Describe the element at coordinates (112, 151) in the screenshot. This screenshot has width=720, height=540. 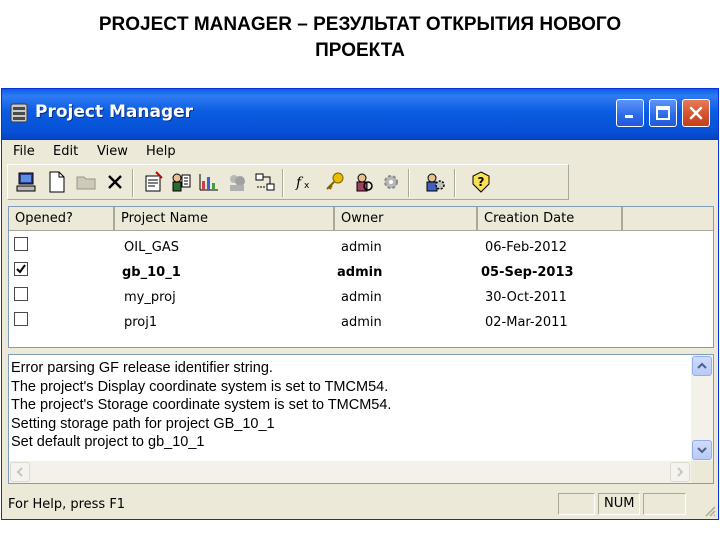
I see `menu-view: View` at that location.